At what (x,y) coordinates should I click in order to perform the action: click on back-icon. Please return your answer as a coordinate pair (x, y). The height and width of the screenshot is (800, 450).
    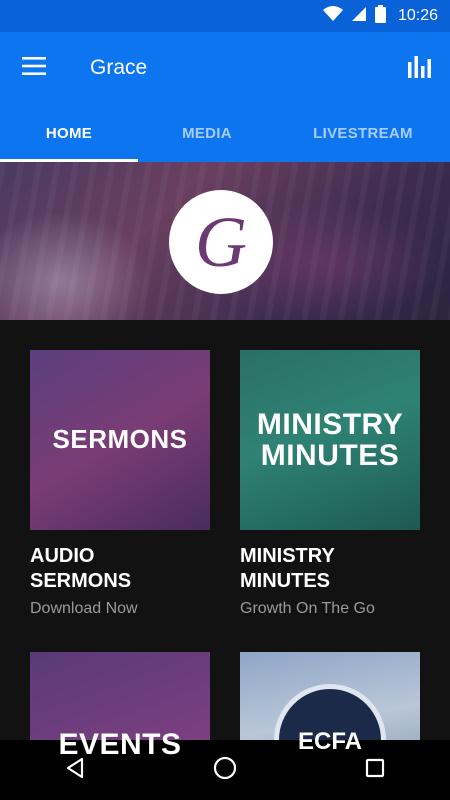
    Looking at the image, I should click on (75, 770).